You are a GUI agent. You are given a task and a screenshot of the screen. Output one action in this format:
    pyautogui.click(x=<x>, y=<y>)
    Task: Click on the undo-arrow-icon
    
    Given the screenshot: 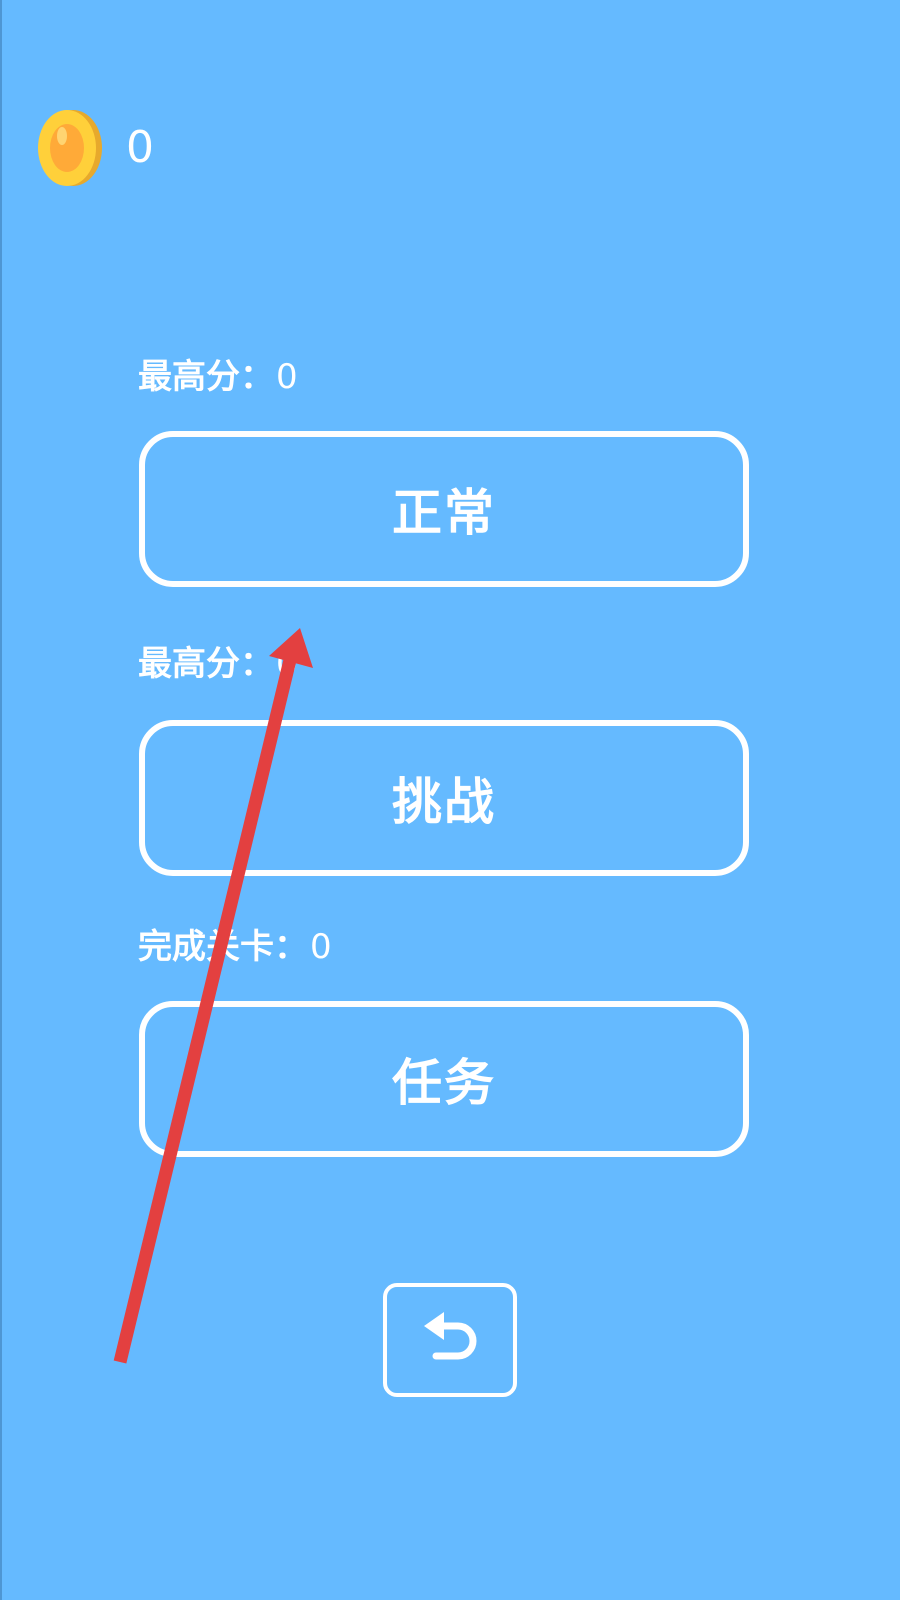 What is the action you would take?
    pyautogui.click(x=450, y=1336)
    